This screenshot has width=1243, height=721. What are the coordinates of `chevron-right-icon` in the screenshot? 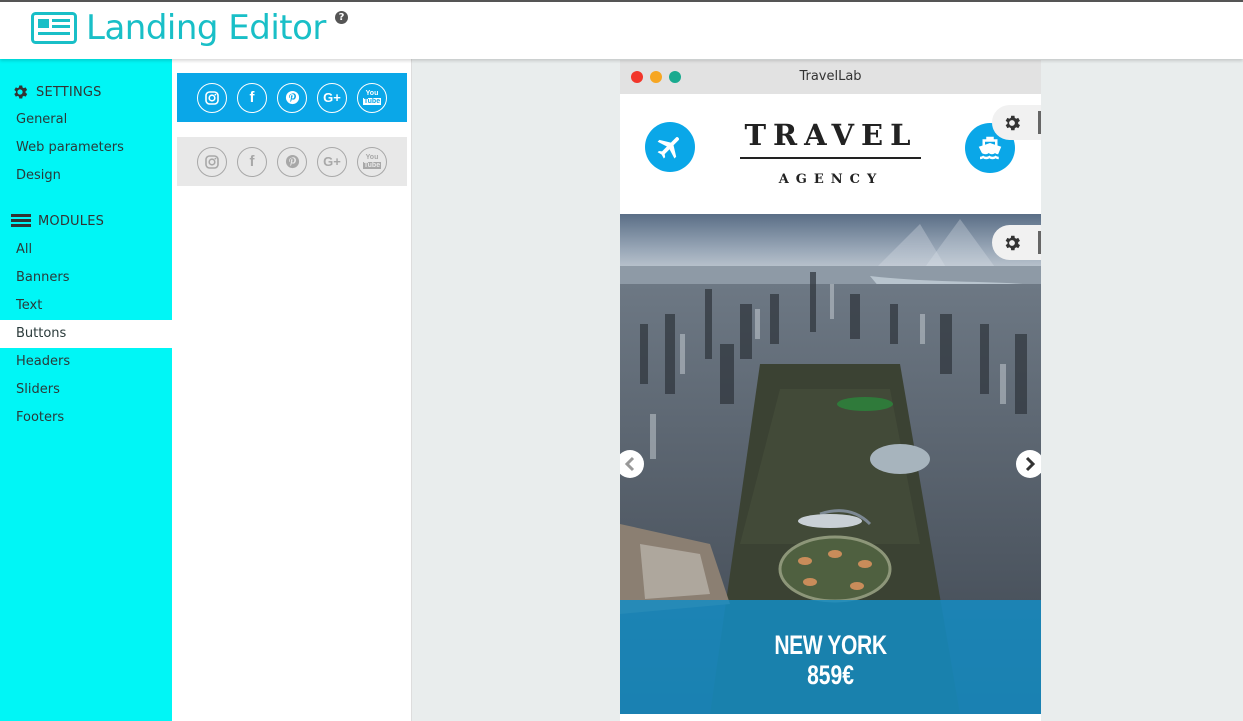 It's located at (1030, 464).